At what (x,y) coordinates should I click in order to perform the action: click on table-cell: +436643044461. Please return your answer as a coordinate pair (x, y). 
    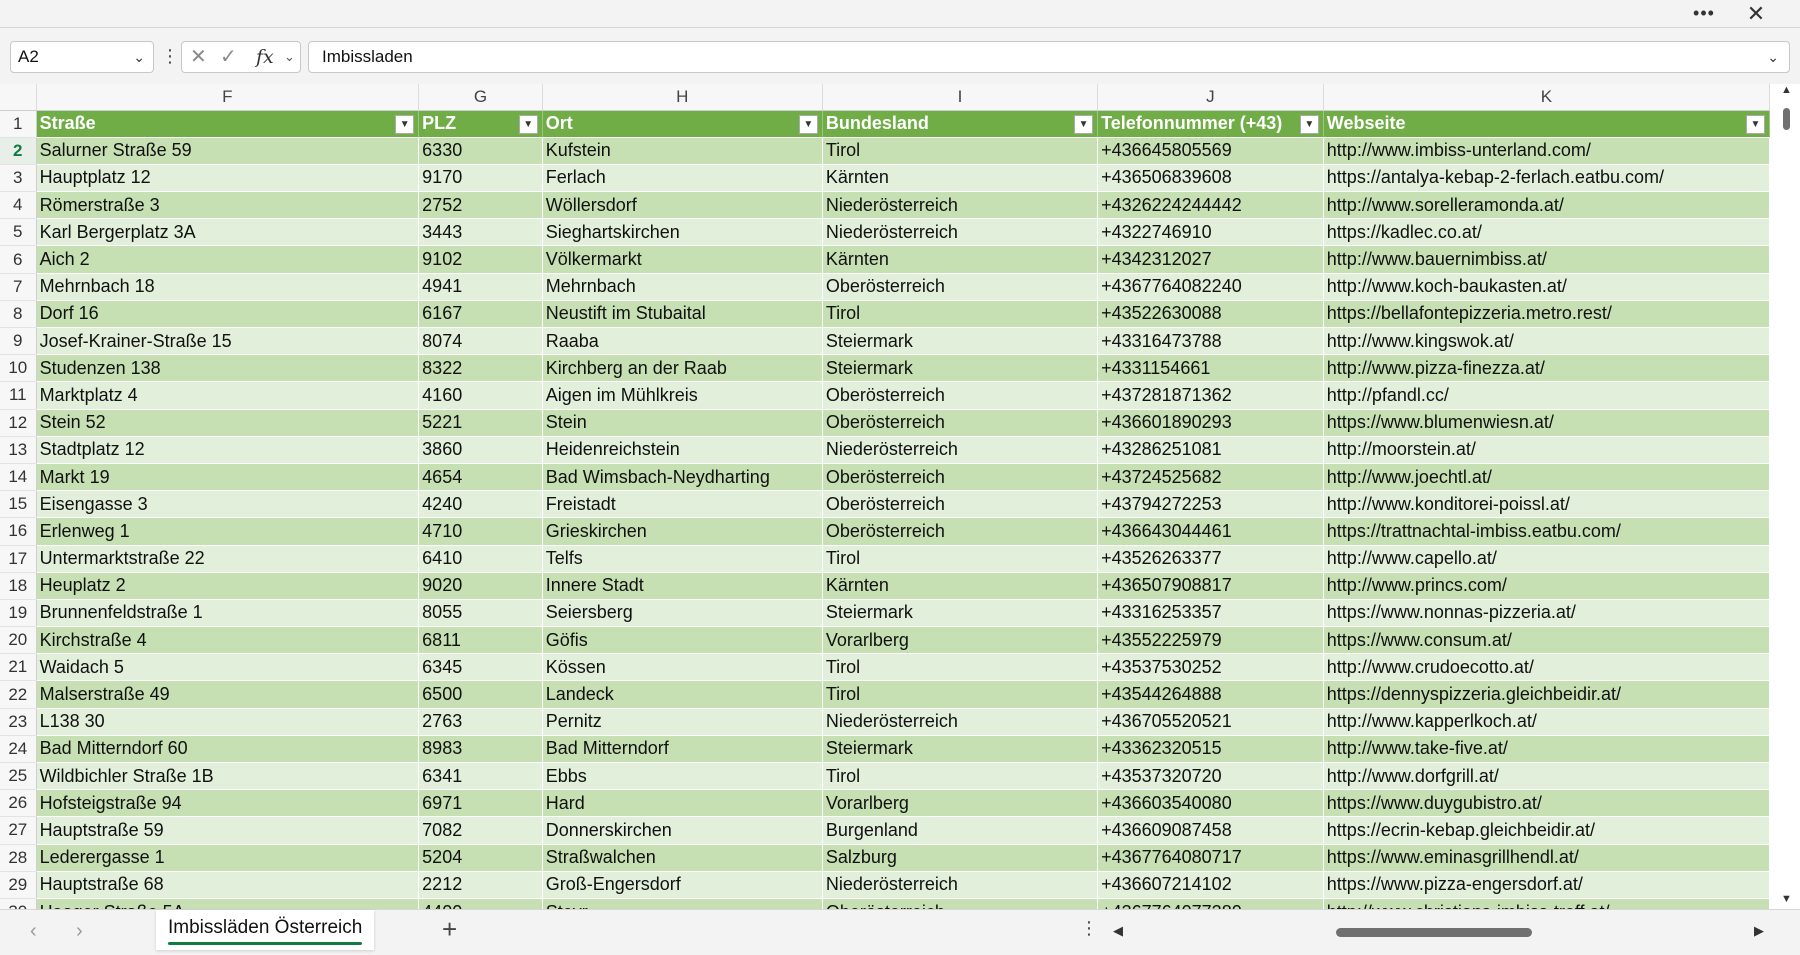
    Looking at the image, I should click on (1210, 531).